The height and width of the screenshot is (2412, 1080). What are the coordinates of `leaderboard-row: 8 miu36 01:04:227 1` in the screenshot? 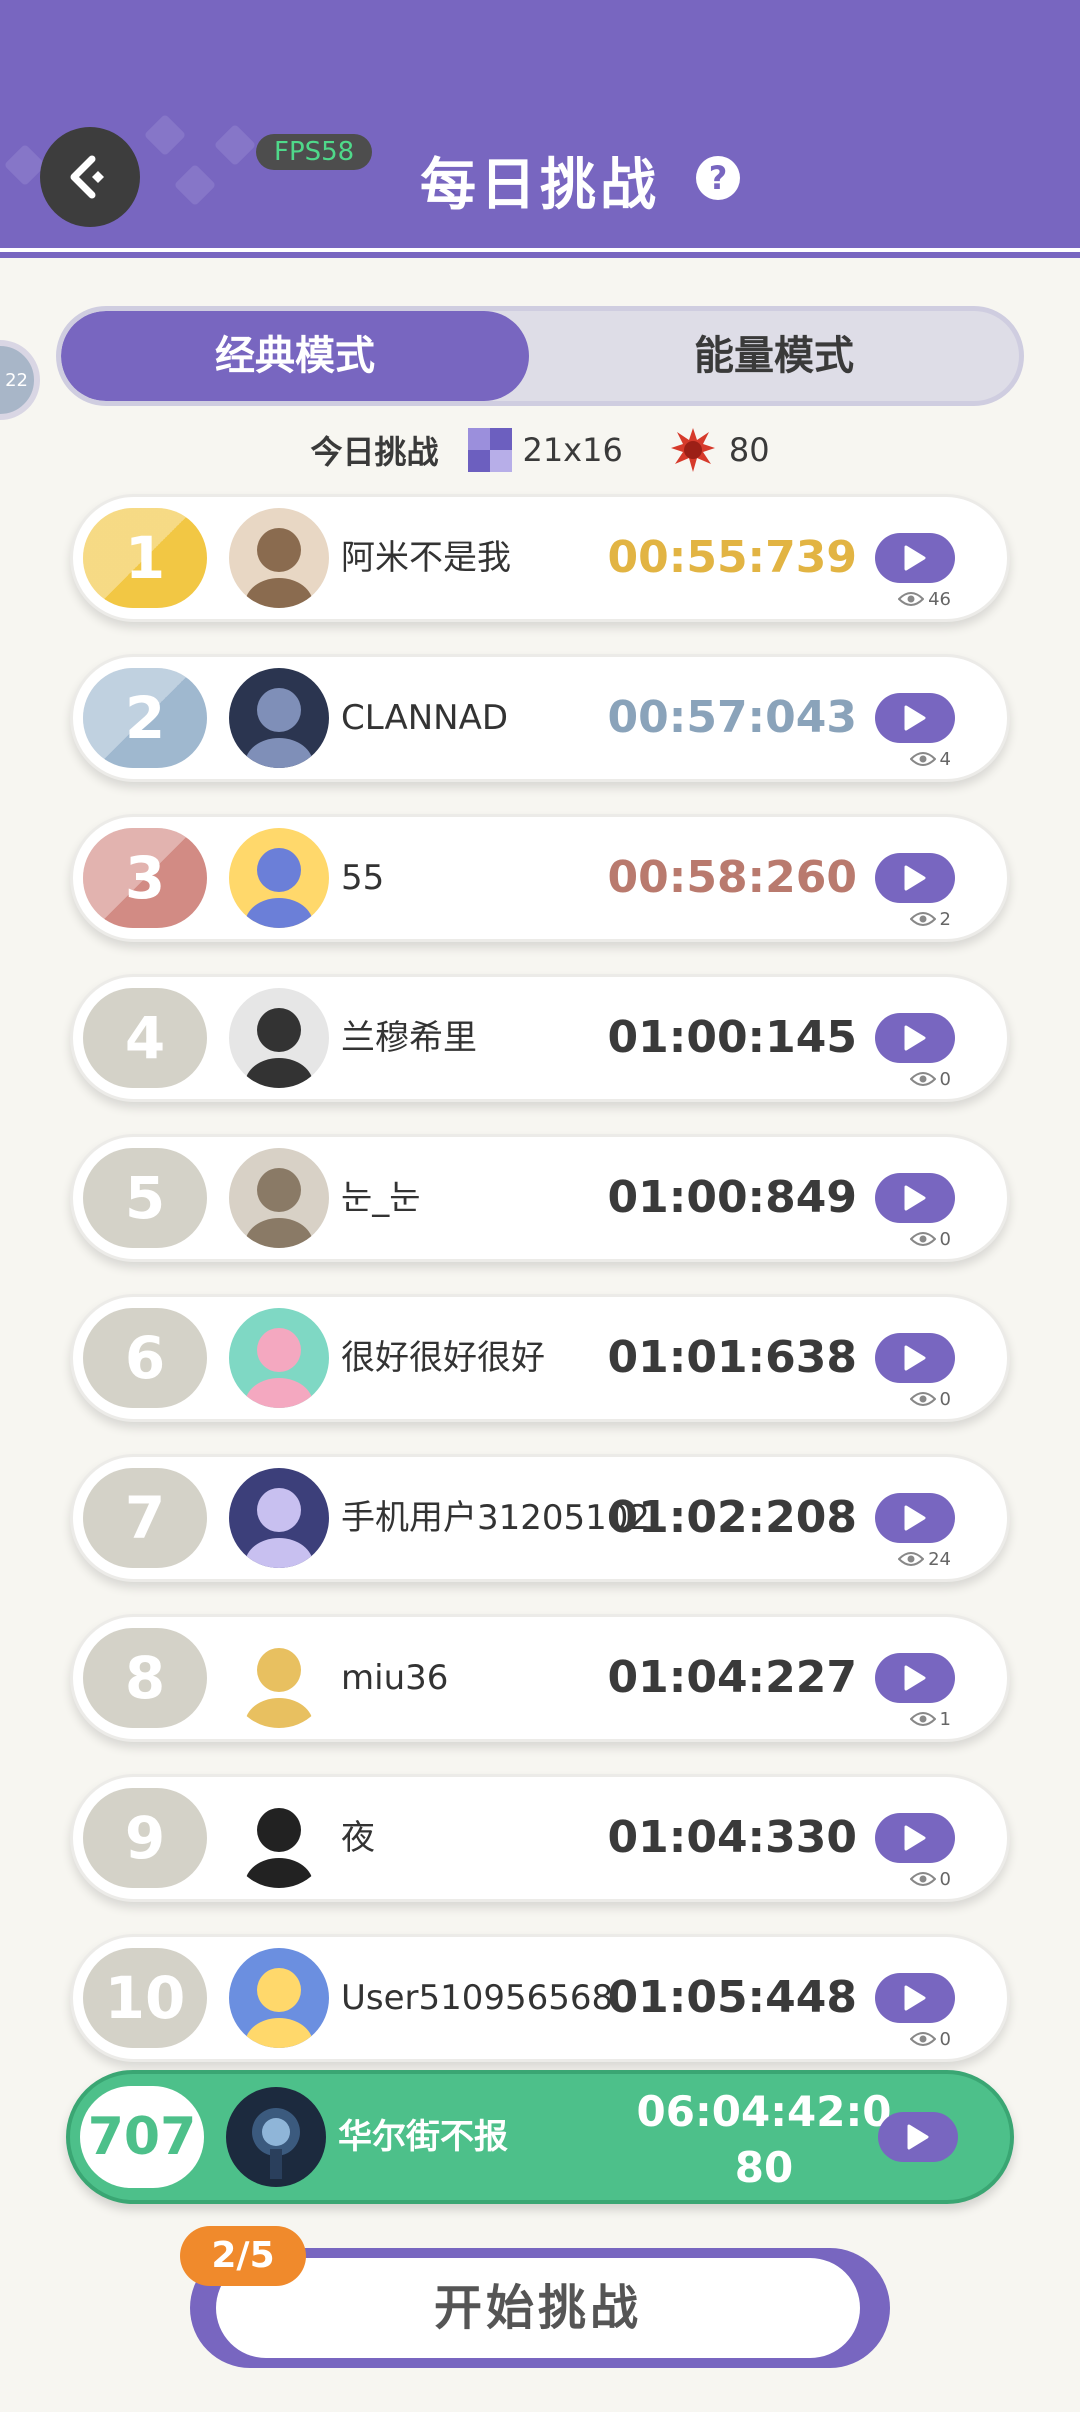 It's located at (540, 1678).